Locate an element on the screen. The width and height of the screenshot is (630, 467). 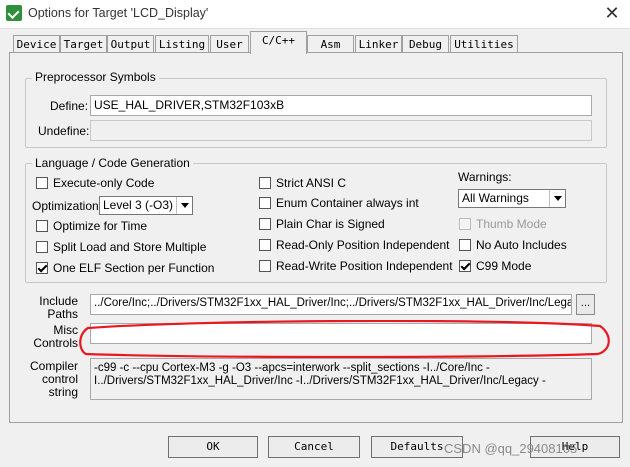
strict-ansi-checkbox is located at coordinates (265, 183).